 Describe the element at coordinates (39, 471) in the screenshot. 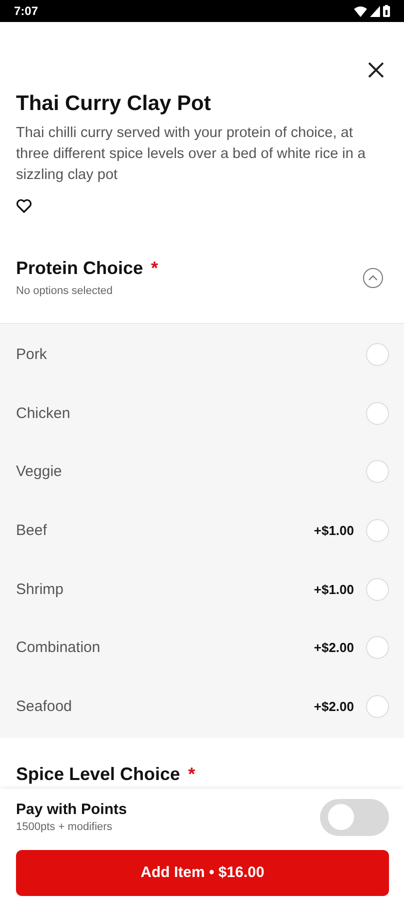

I see `option-label: Veggie` at that location.